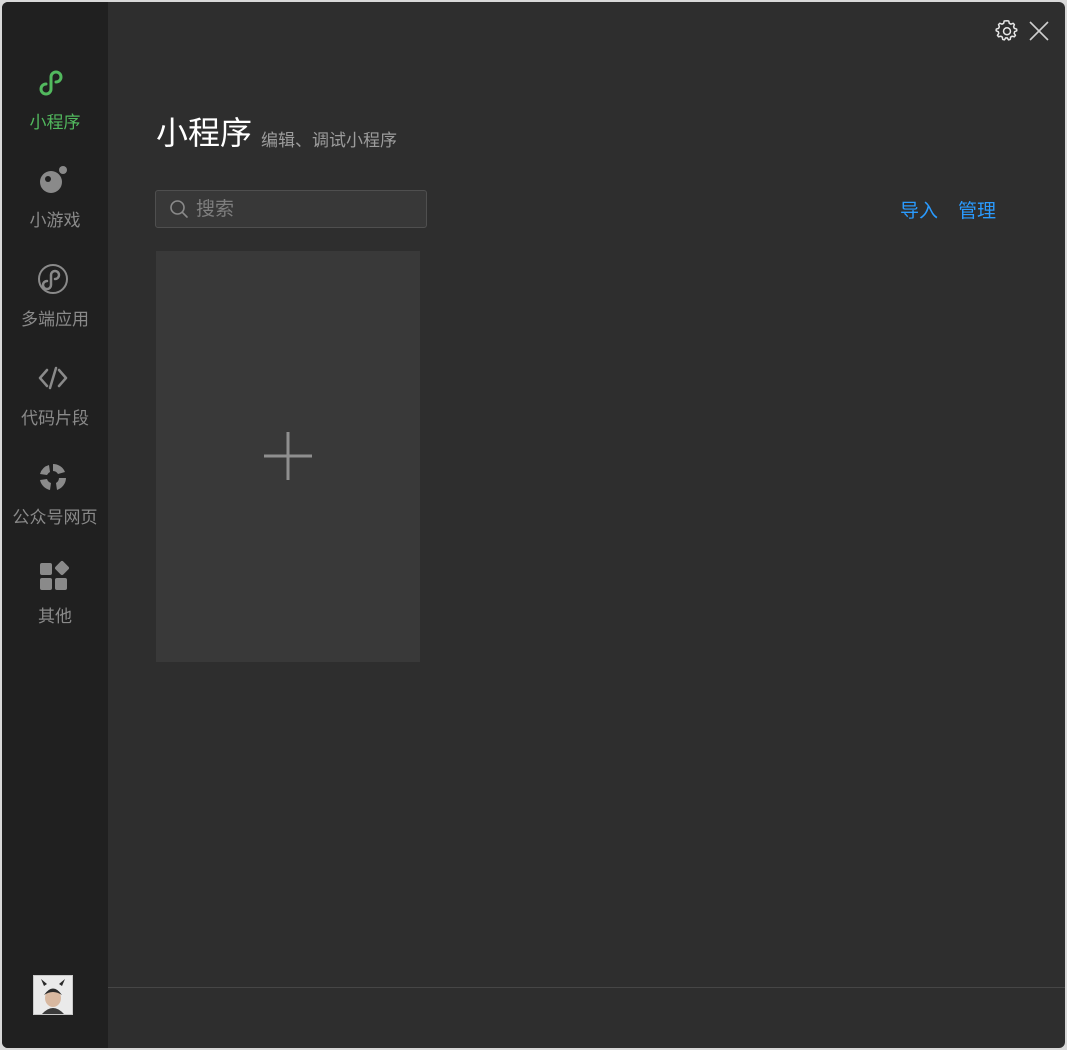 The height and width of the screenshot is (1050, 1067). I want to click on sidebar-item-official-account: 公众号网页, so click(55, 503).